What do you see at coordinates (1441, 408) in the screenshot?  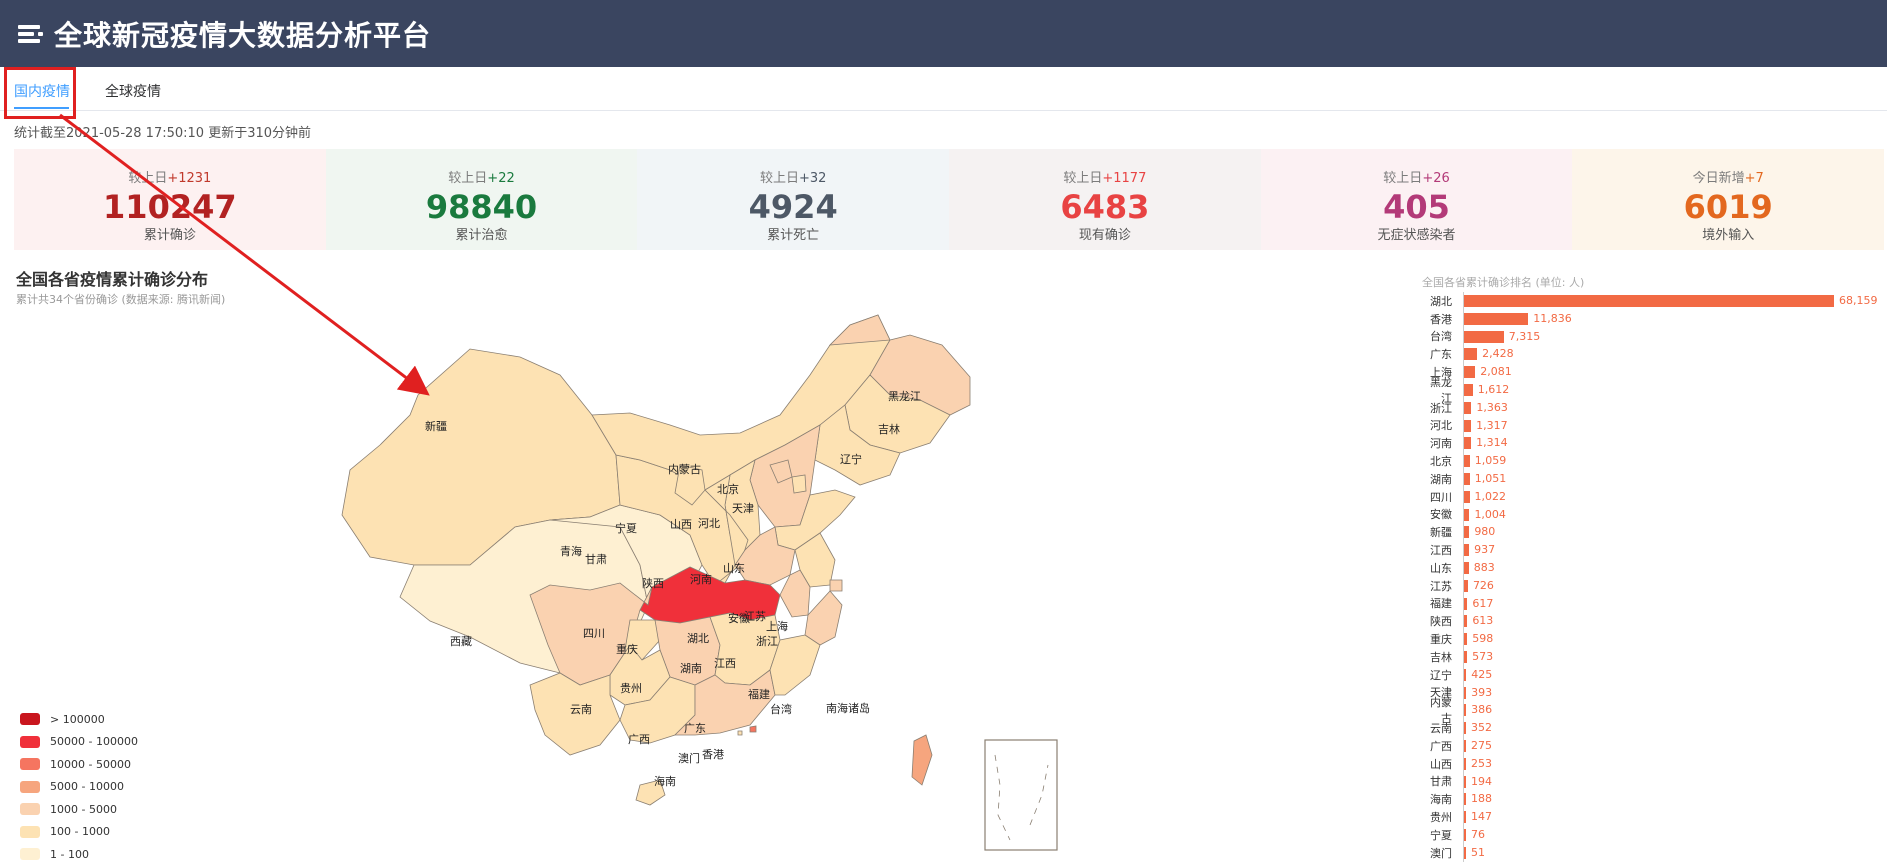 I see `ranking-name: 浙江` at bounding box center [1441, 408].